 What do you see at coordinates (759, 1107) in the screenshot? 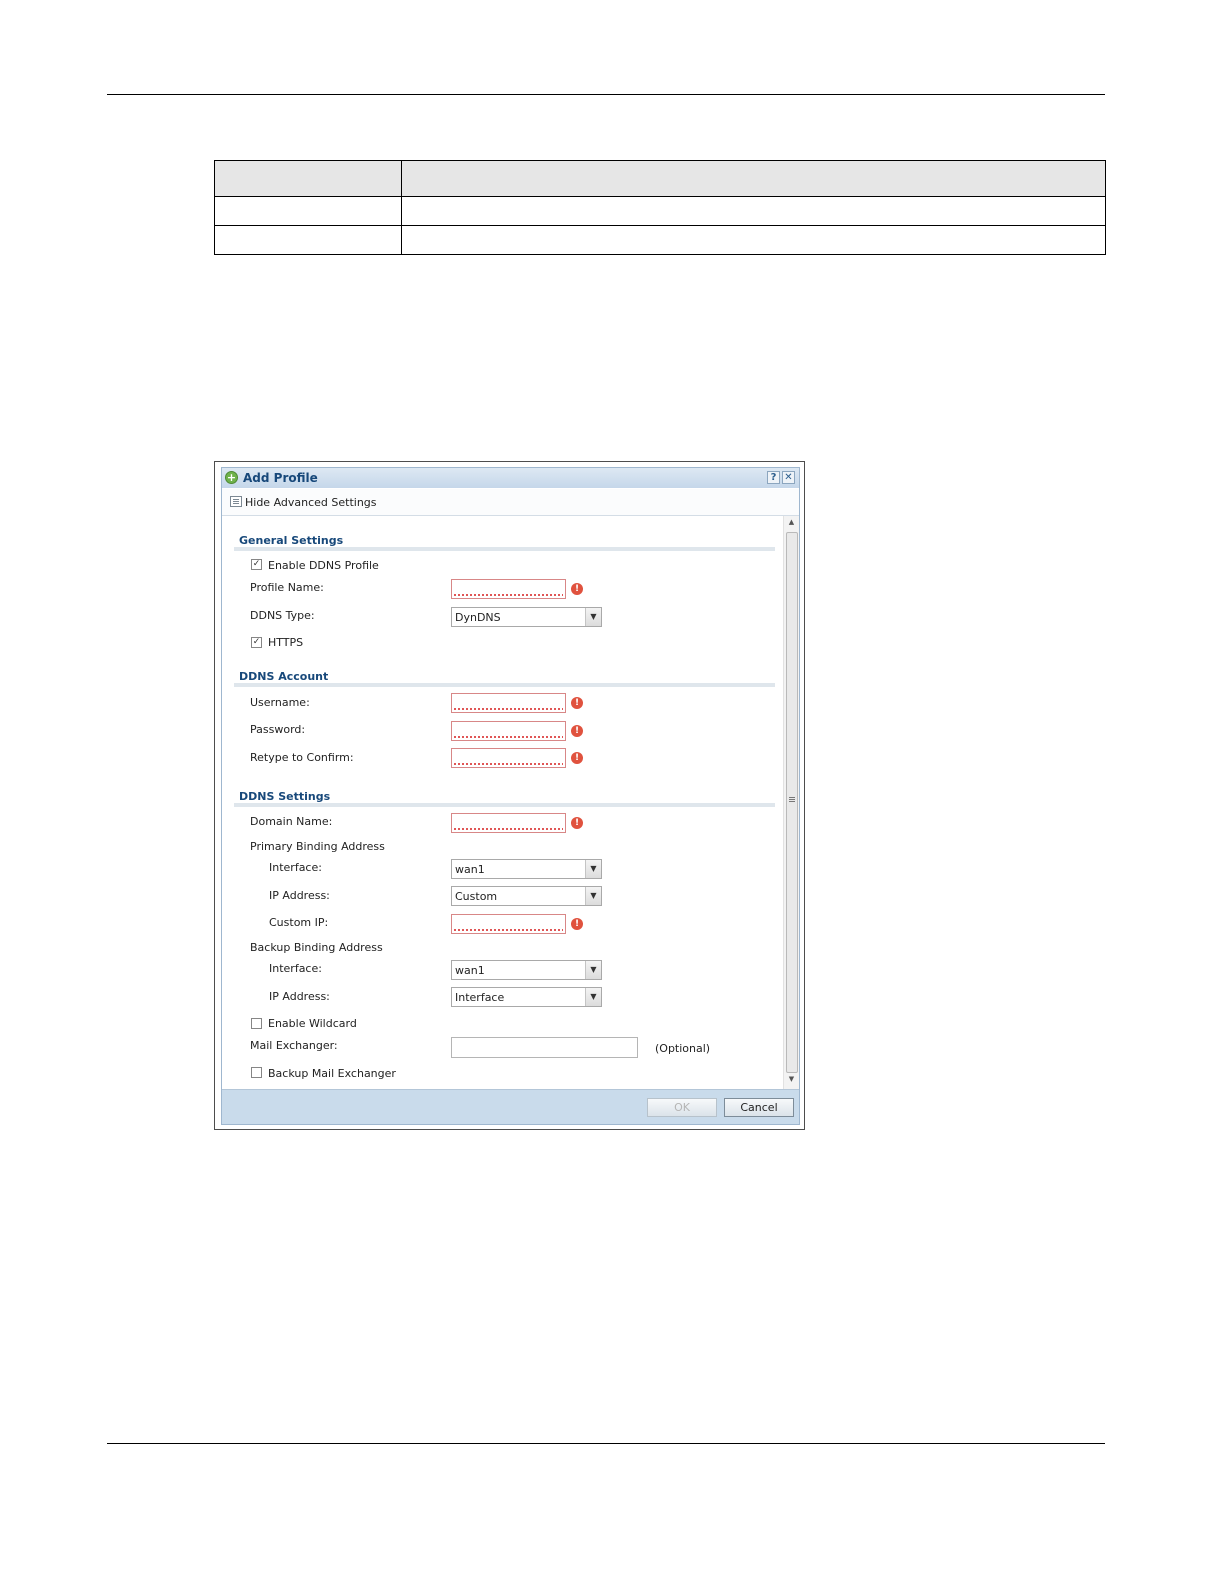
I see `cancel-button: Cancel` at bounding box center [759, 1107].